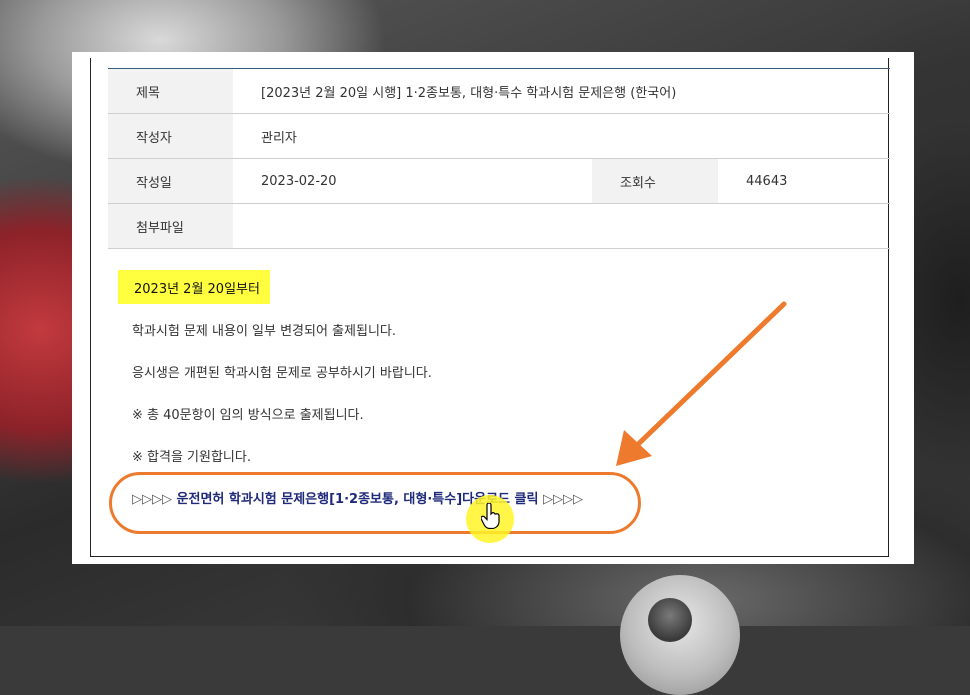  I want to click on orange-highlight-oval, so click(375, 503).